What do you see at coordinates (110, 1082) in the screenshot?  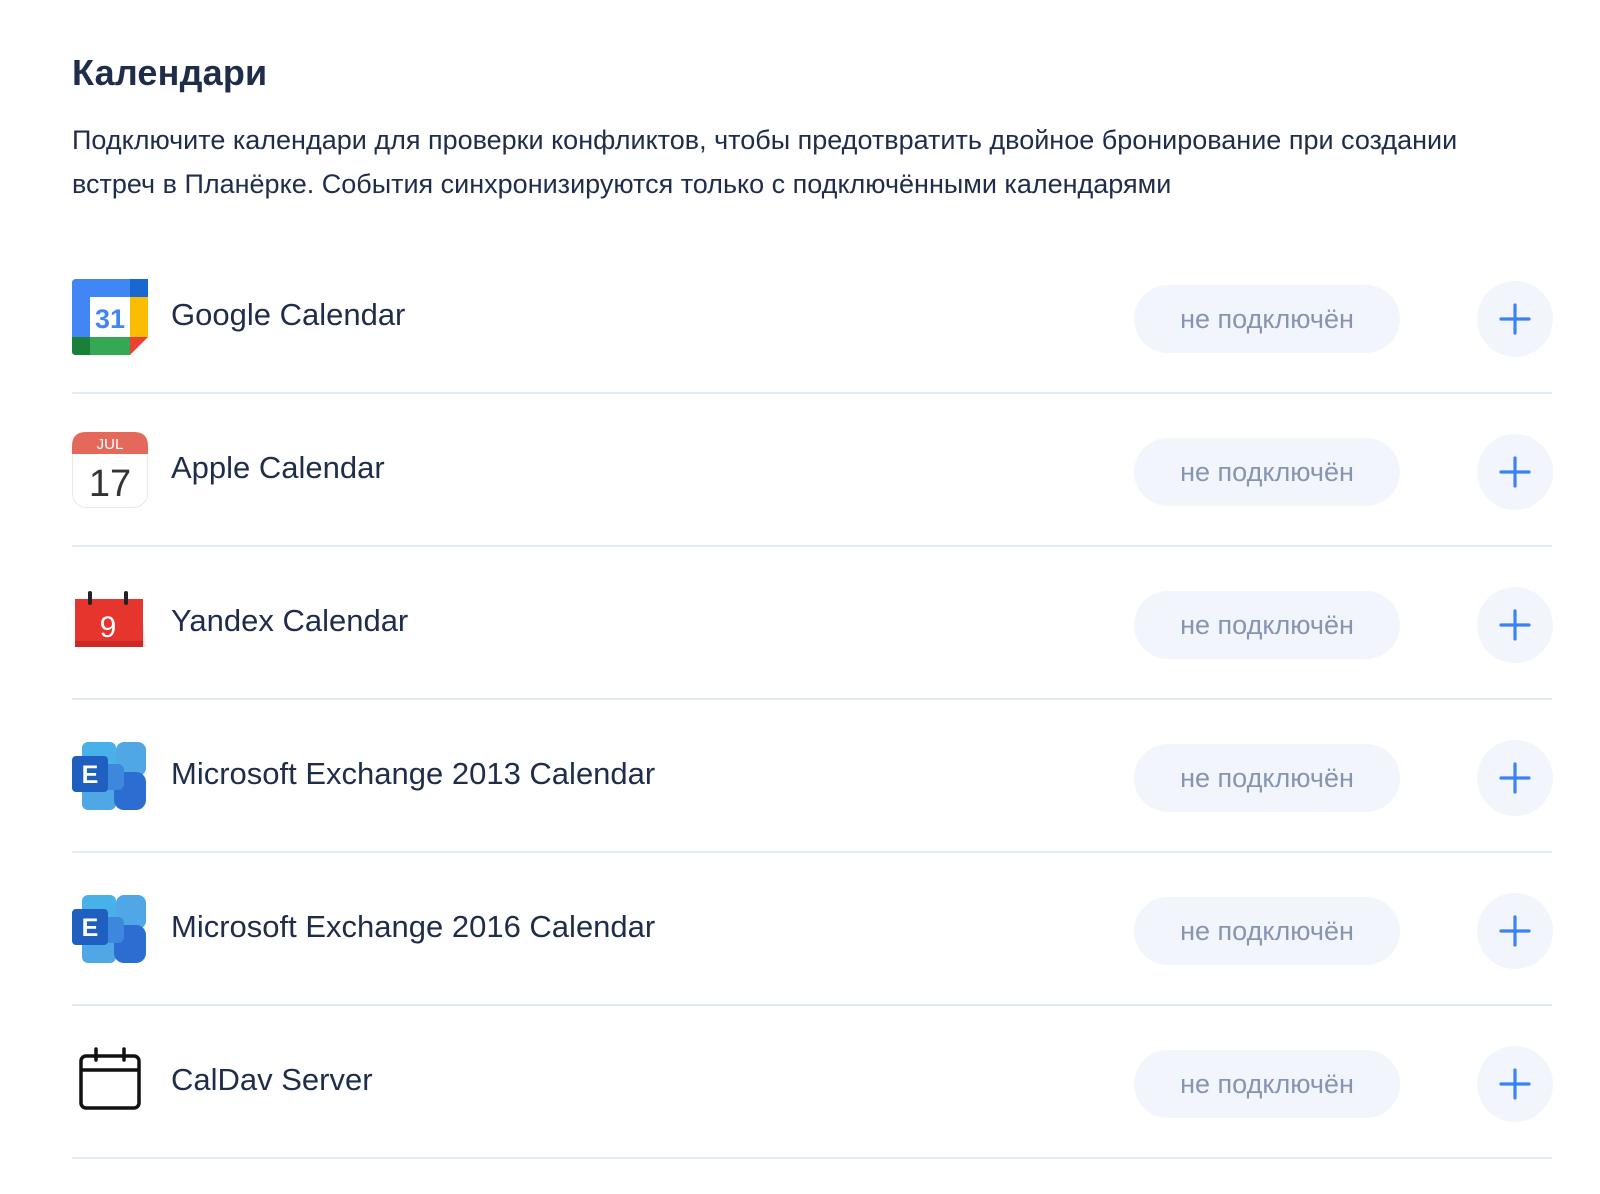 I see `caldav-calendar-icon` at bounding box center [110, 1082].